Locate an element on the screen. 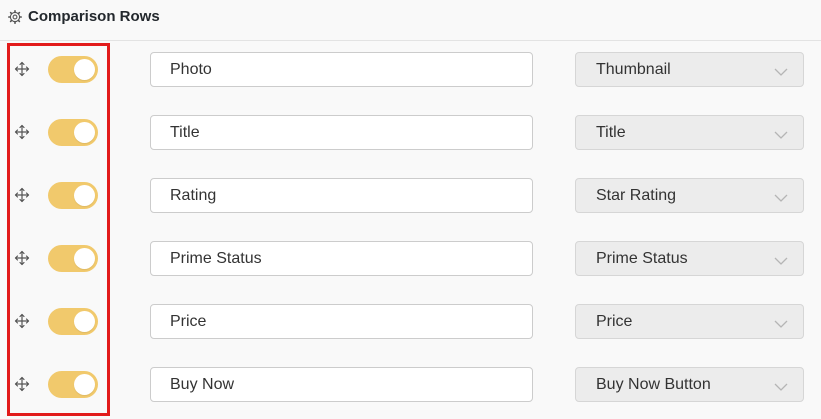 This screenshot has width=821, height=419. row-field-select: Price is located at coordinates (689, 321).